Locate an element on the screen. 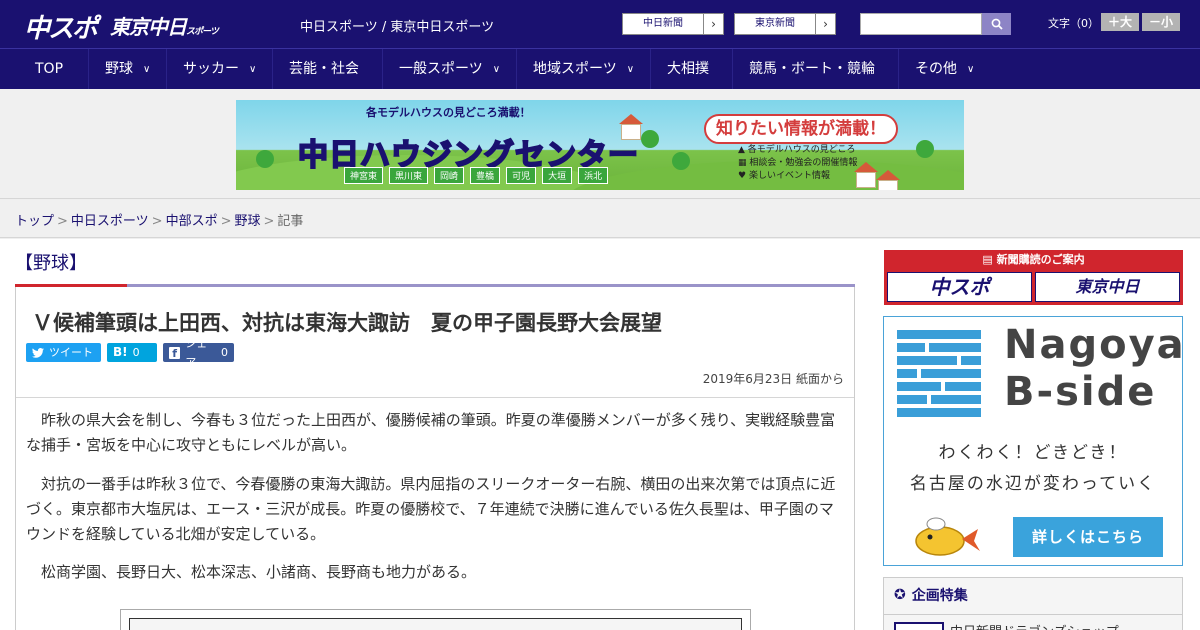  bside-details-button: 詳しくはこちら is located at coordinates (1088, 537).